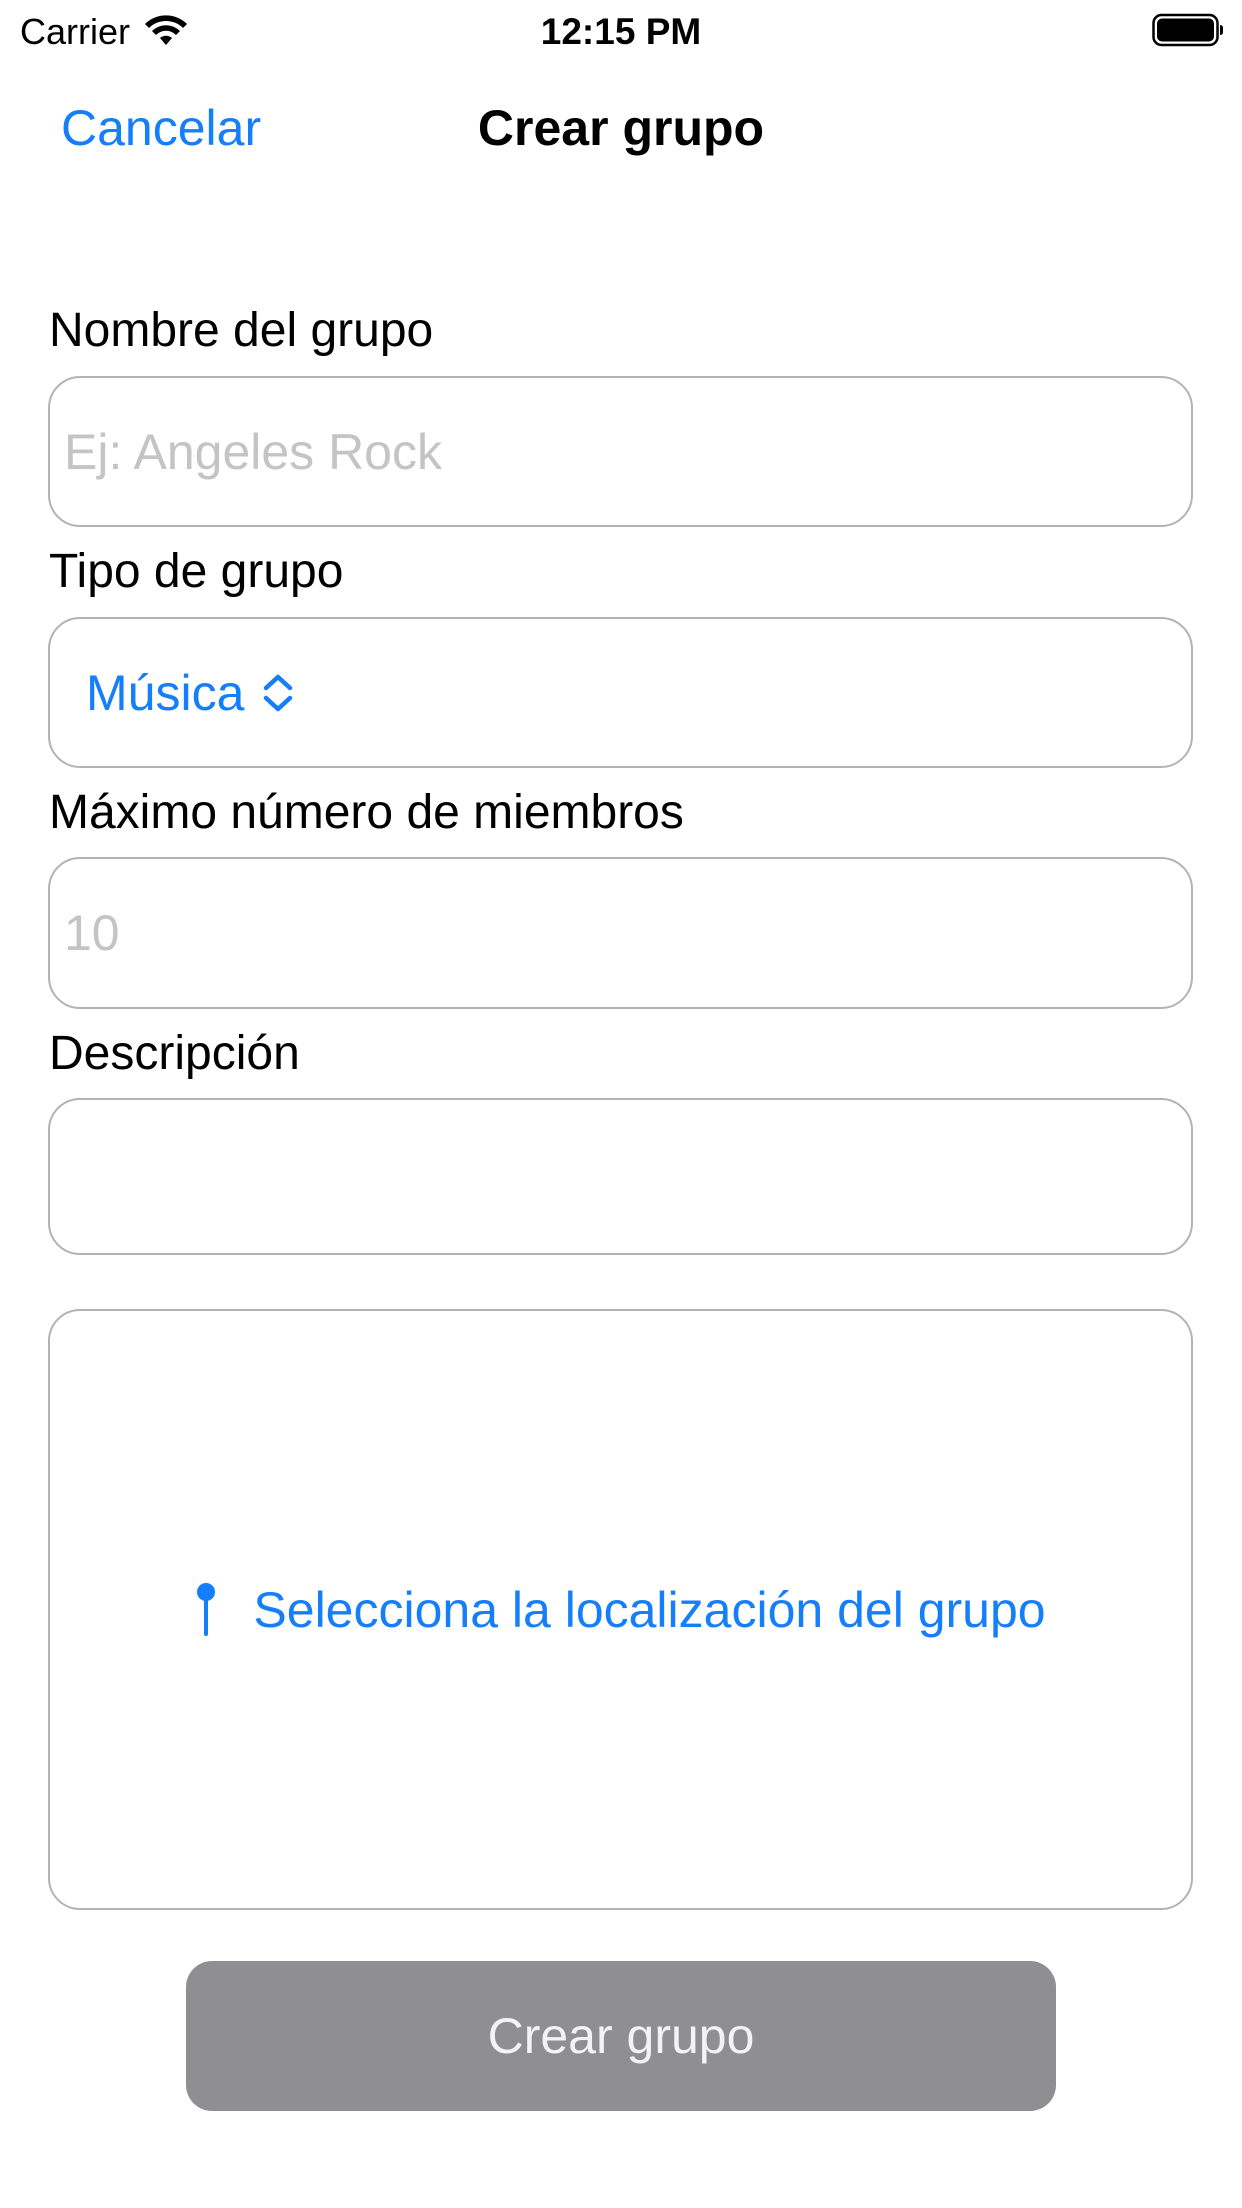 This screenshot has width=1242, height=2208. I want to click on chevron-up-down-icon, so click(278, 692).